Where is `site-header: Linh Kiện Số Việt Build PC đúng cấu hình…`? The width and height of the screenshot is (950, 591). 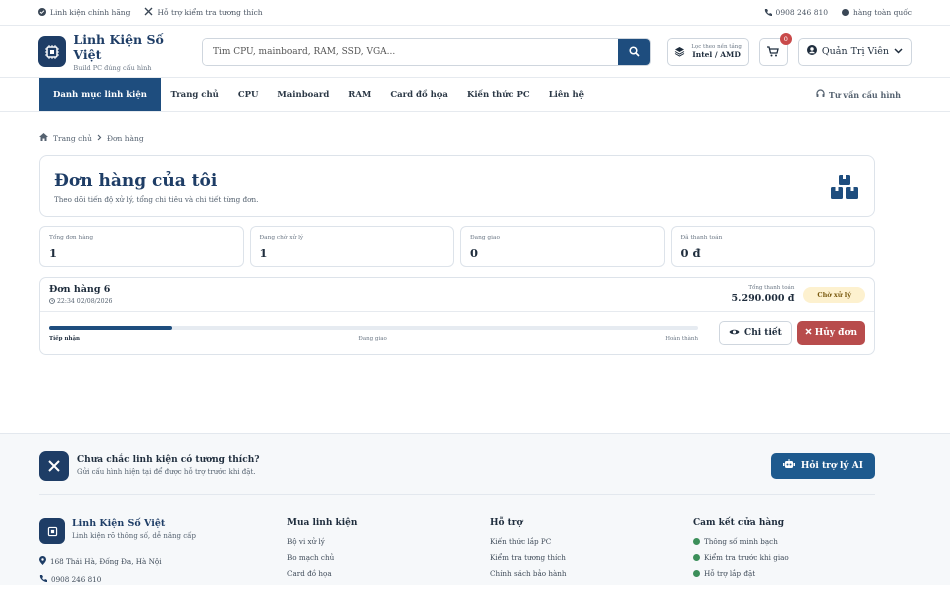
site-header: Linh Kiện Số Việt Build PC đúng cấu hình… is located at coordinates (475, 52).